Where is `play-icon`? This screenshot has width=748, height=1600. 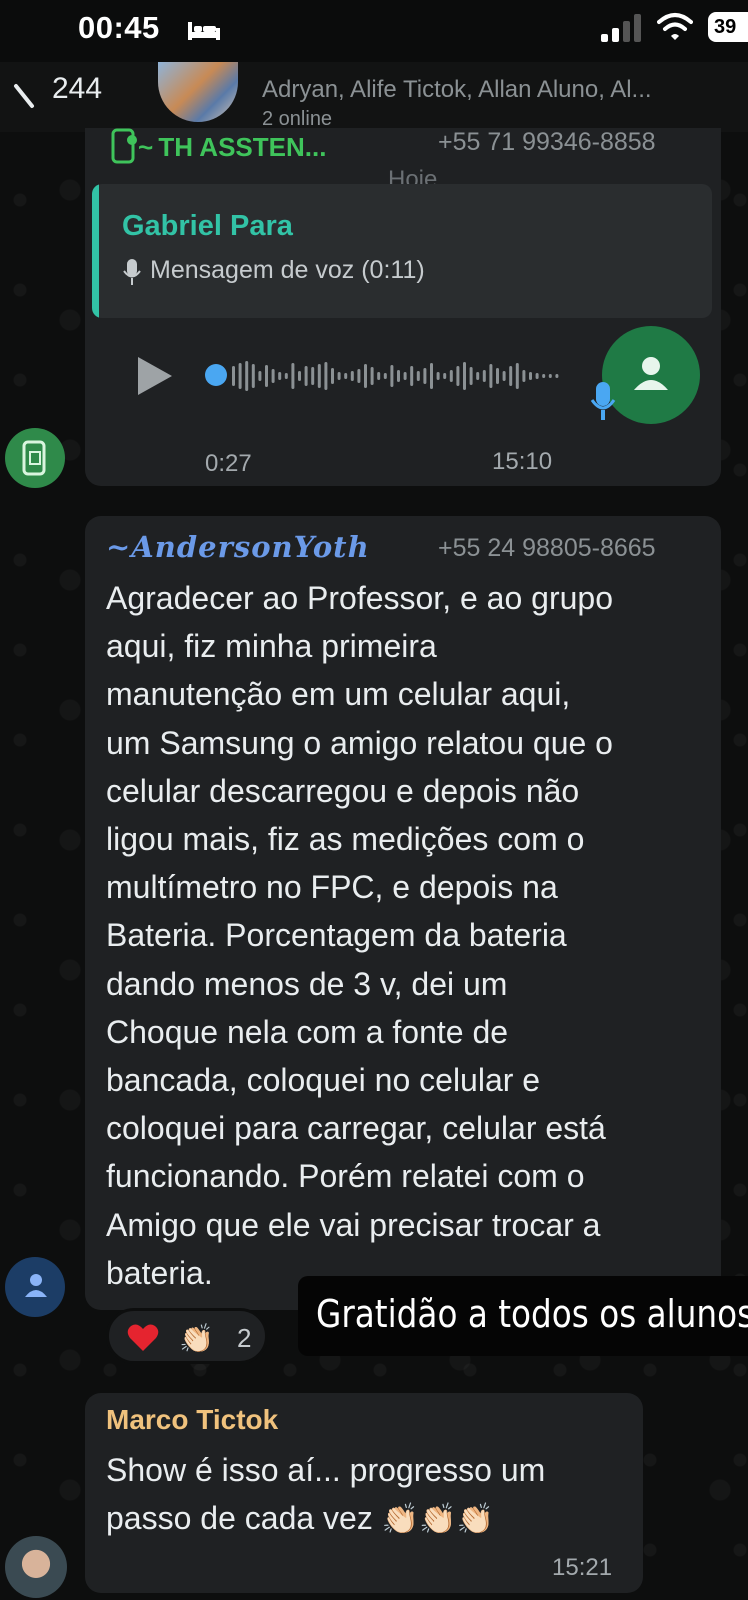
play-icon is located at coordinates (155, 376).